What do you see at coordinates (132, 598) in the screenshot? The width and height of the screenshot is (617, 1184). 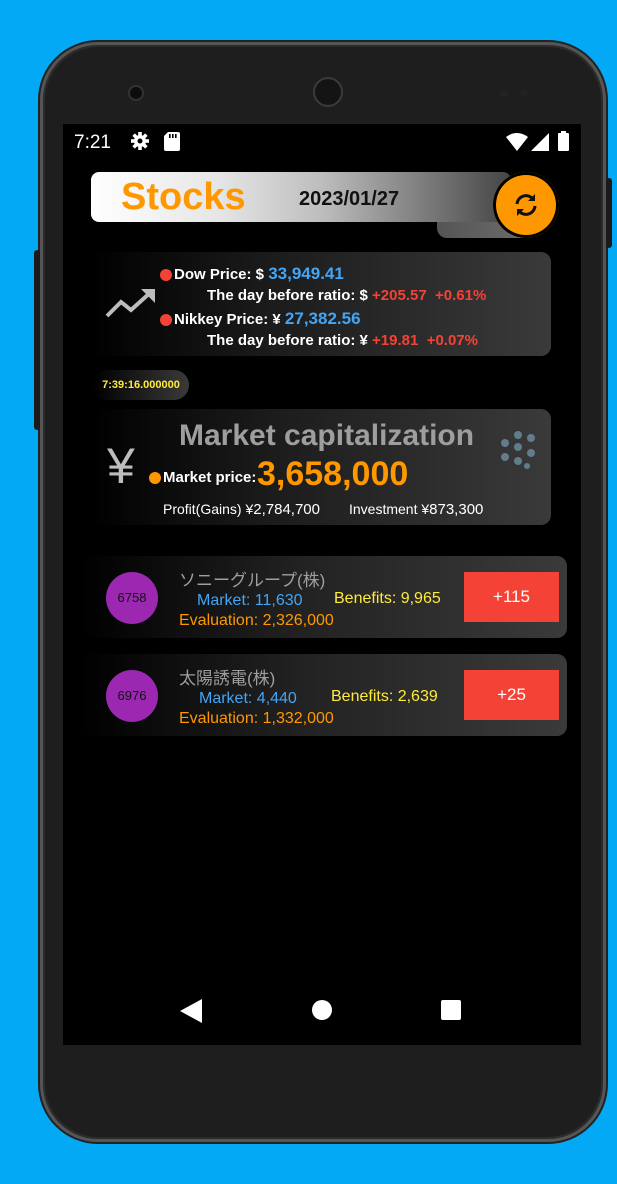 I see `stock-code-badge: 6758` at bounding box center [132, 598].